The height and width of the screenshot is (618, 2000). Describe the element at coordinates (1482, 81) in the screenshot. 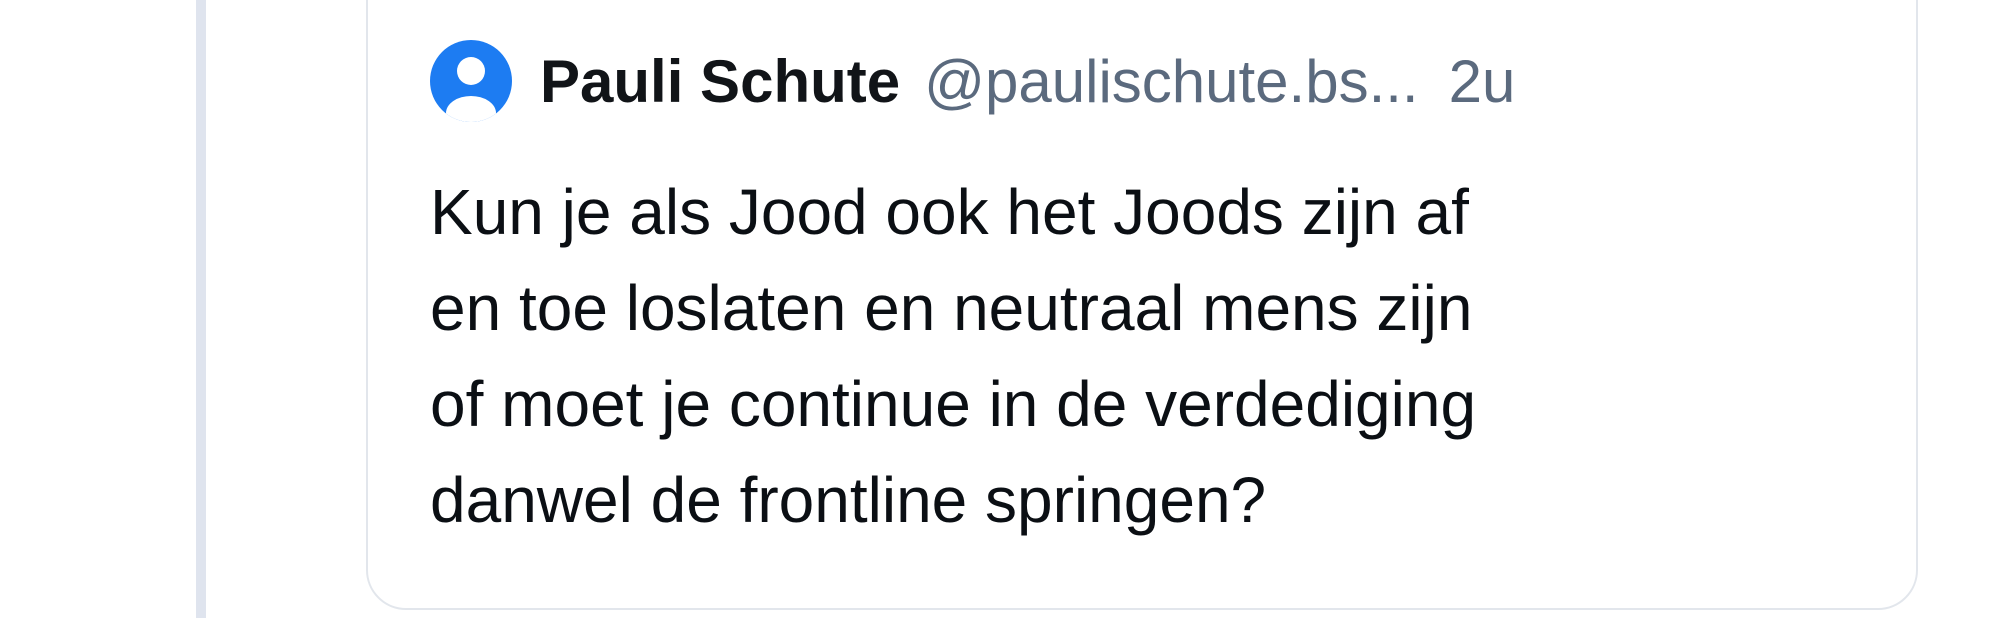

I see `post-timestamp: 2u` at that location.